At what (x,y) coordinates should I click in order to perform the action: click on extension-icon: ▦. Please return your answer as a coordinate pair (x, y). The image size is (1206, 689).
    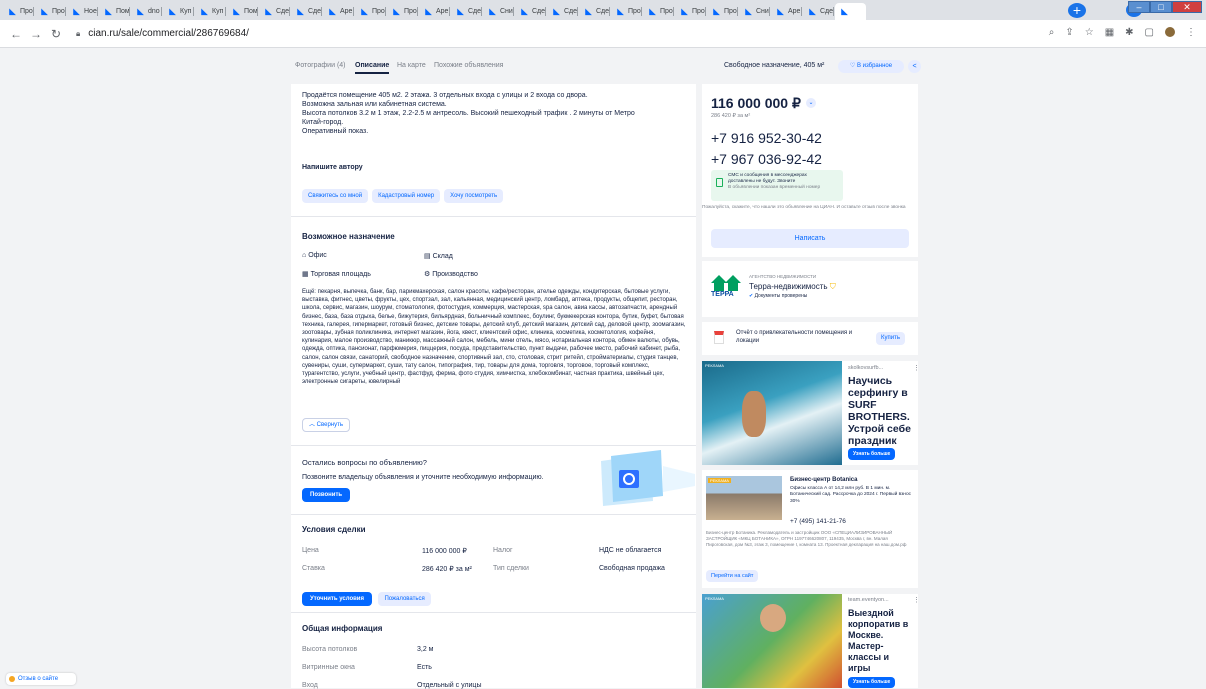
    Looking at the image, I should click on (1109, 32).